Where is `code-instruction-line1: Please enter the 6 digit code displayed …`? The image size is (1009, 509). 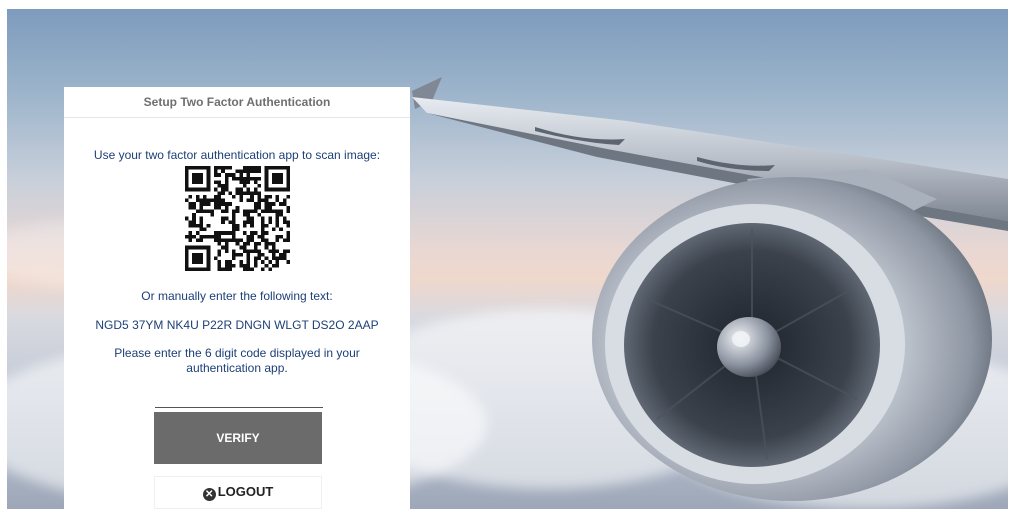
code-instruction-line1: Please enter the 6 digit code displayed … is located at coordinates (237, 353).